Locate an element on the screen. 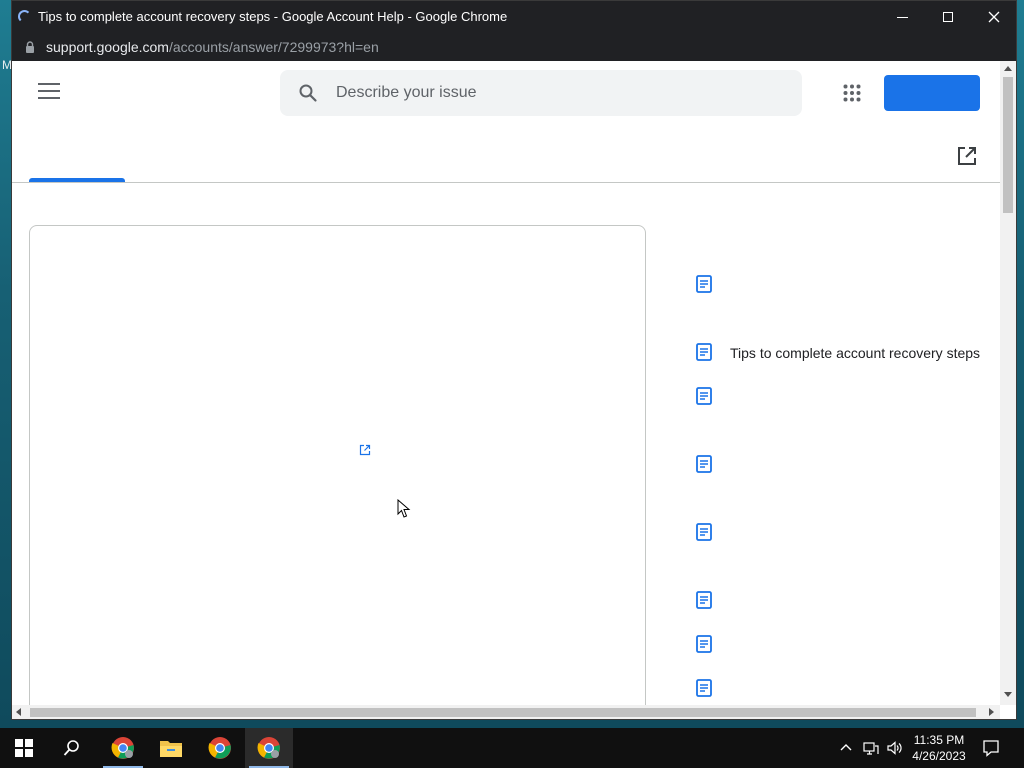  minimize-button is located at coordinates (902, 17).